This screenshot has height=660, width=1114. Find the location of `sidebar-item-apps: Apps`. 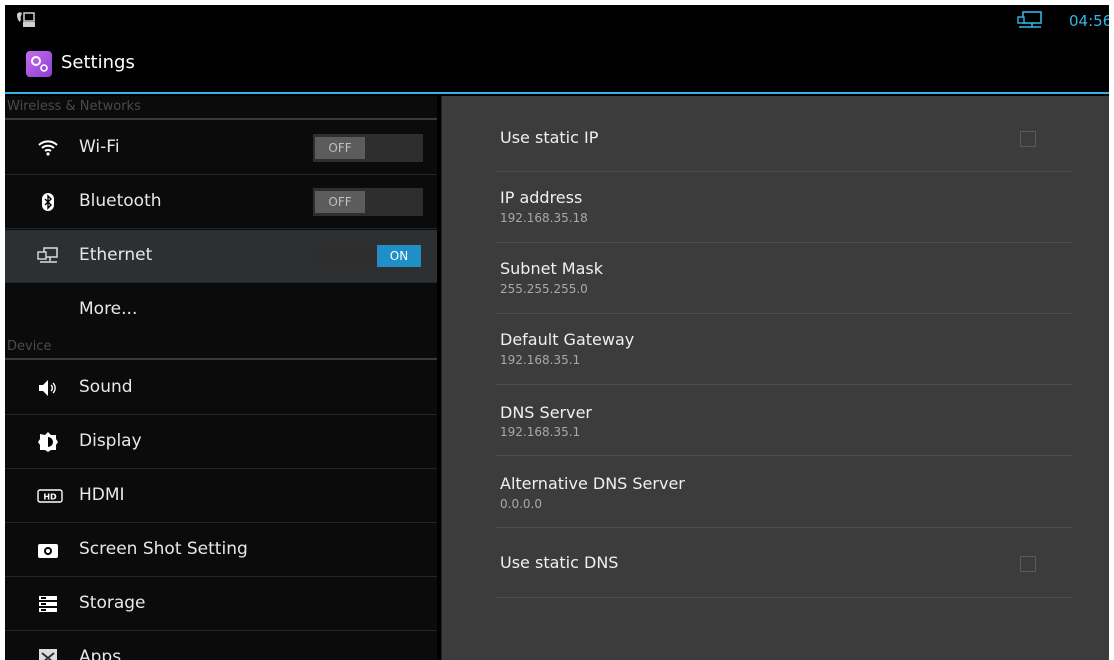

sidebar-item-apps: Apps is located at coordinates (221, 646).